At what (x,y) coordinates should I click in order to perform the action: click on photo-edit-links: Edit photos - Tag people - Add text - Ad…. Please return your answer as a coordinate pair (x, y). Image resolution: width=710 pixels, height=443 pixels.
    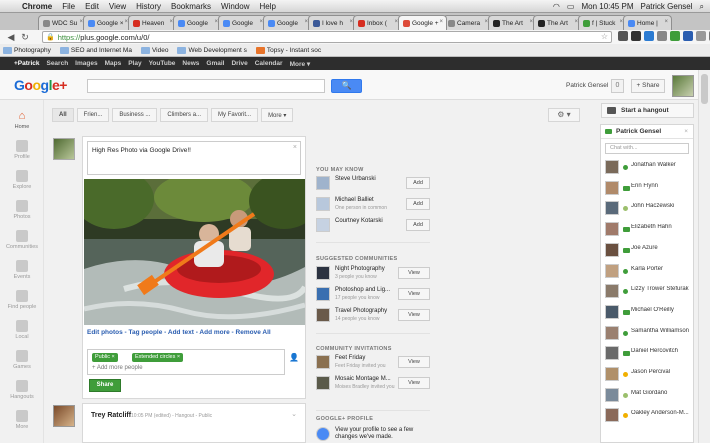
    Looking at the image, I should click on (179, 332).